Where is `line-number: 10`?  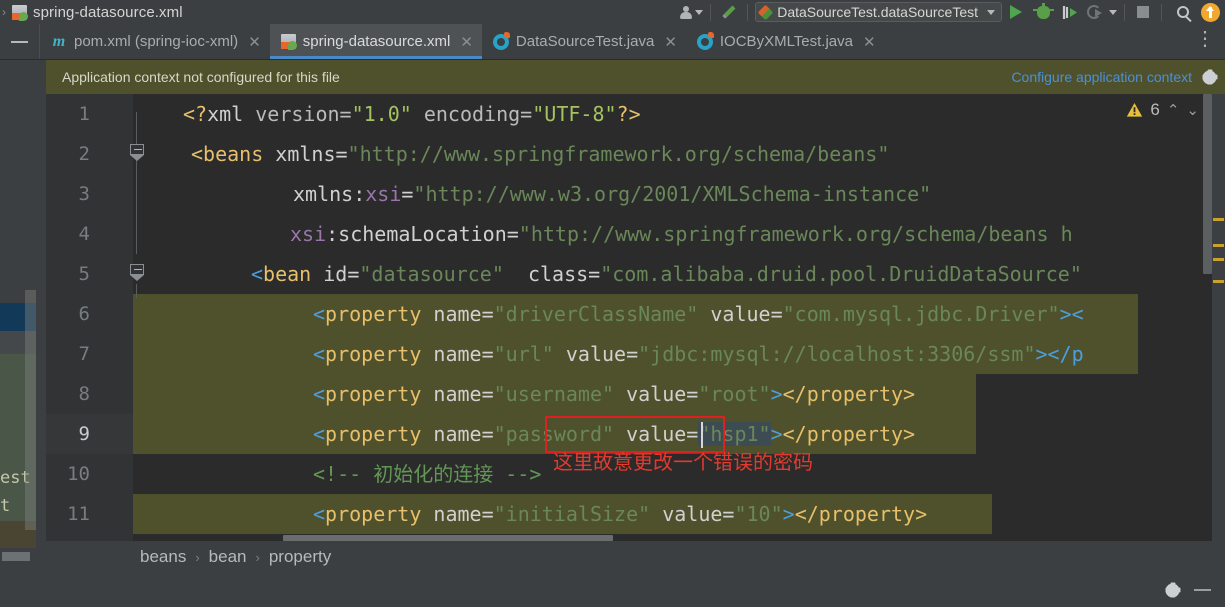
line-number: 10 is located at coordinates (78, 474).